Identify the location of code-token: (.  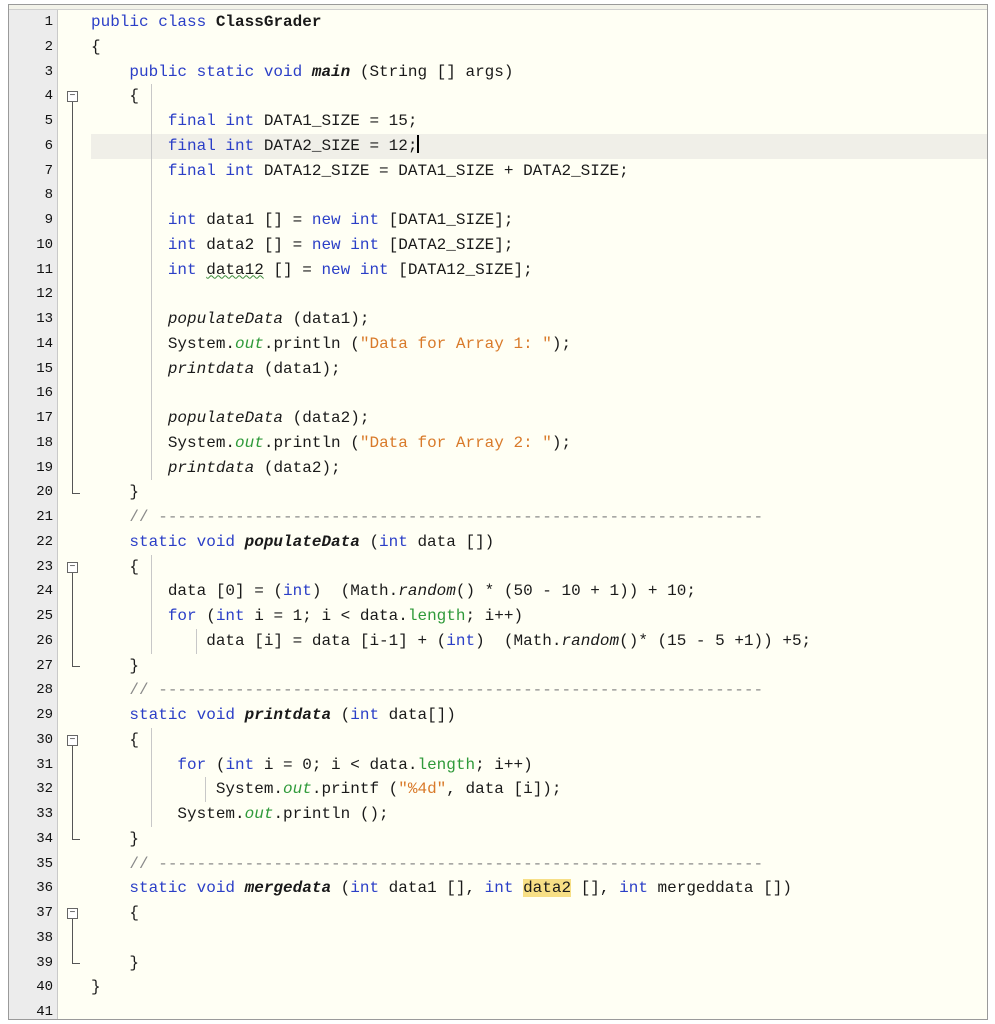
(220, 764).